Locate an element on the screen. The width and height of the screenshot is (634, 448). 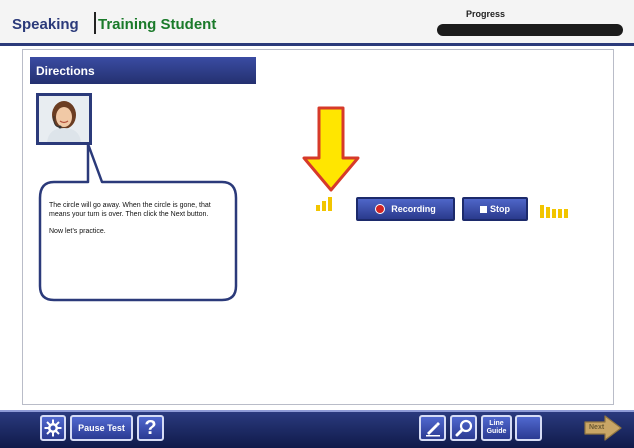
progress-label: Progress is located at coordinates (486, 14).